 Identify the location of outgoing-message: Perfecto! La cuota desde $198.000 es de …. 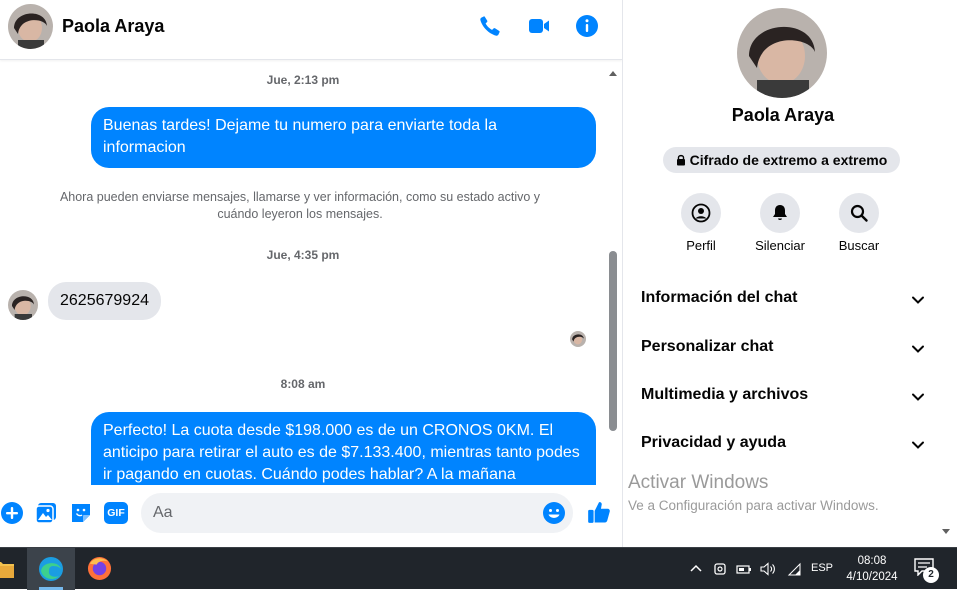
(343, 448).